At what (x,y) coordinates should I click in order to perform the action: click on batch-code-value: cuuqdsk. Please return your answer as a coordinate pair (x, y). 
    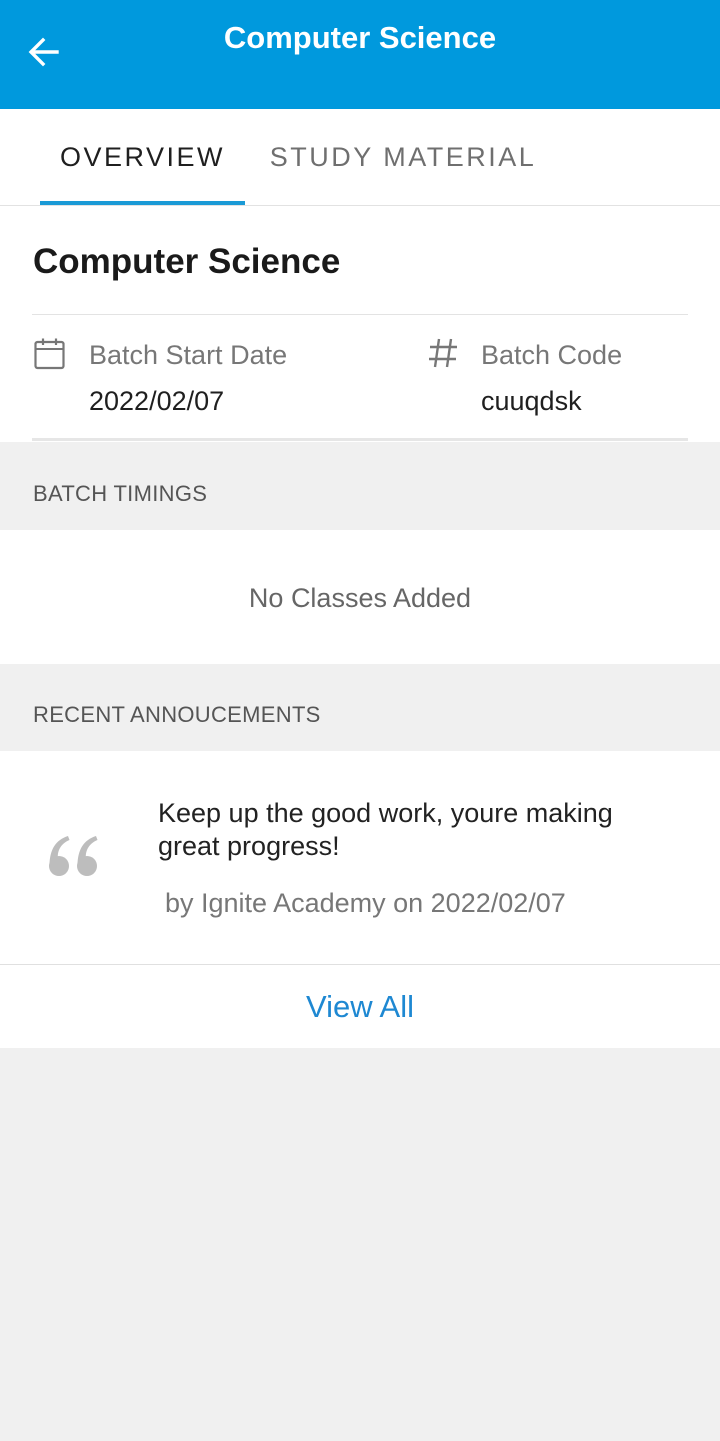
    Looking at the image, I should click on (531, 401).